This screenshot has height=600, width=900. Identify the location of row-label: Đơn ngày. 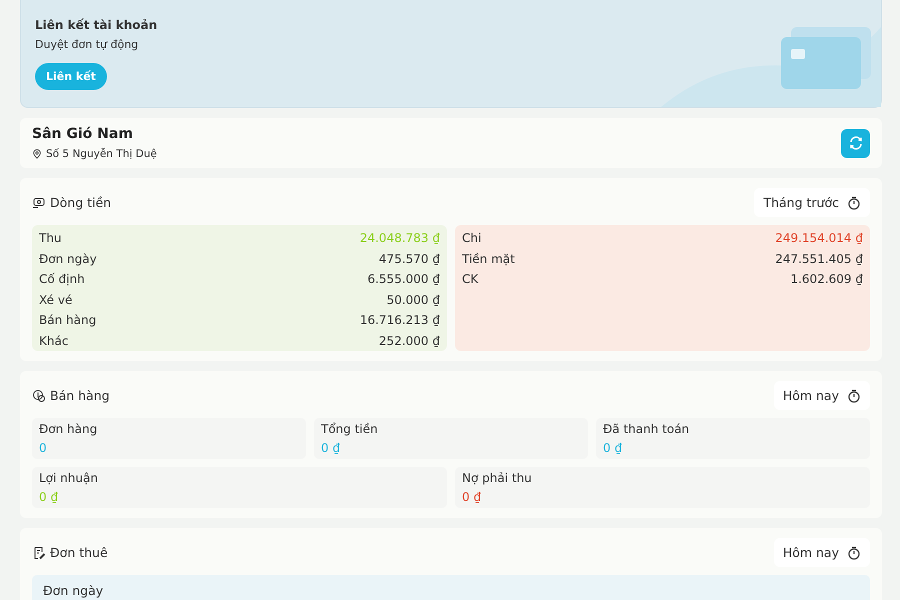
(68, 259).